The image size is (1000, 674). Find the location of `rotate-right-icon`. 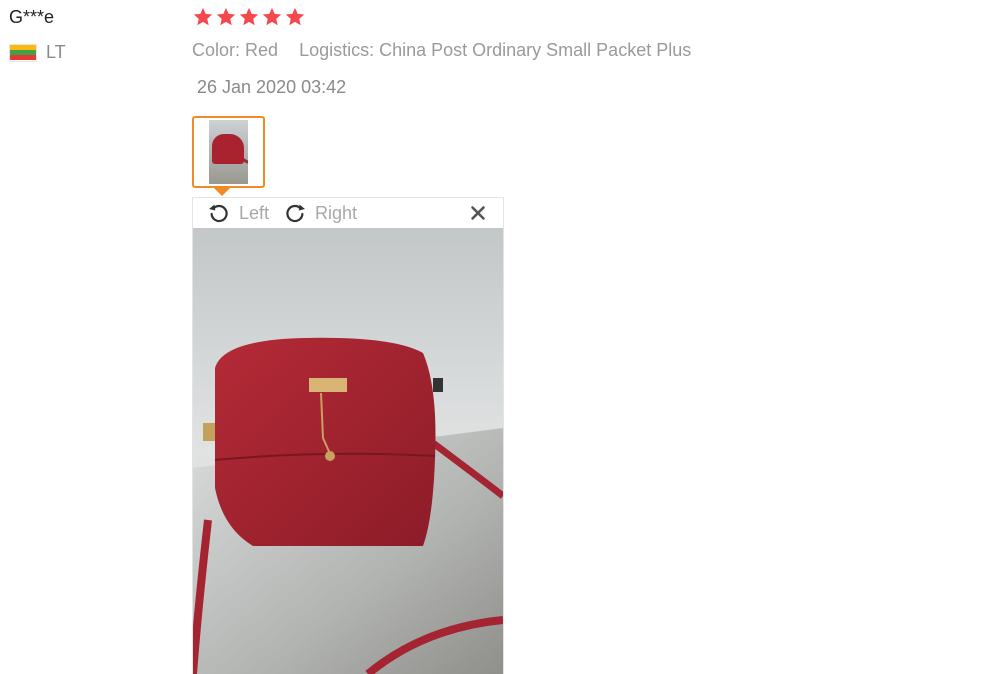

rotate-right-icon is located at coordinates (296, 213).